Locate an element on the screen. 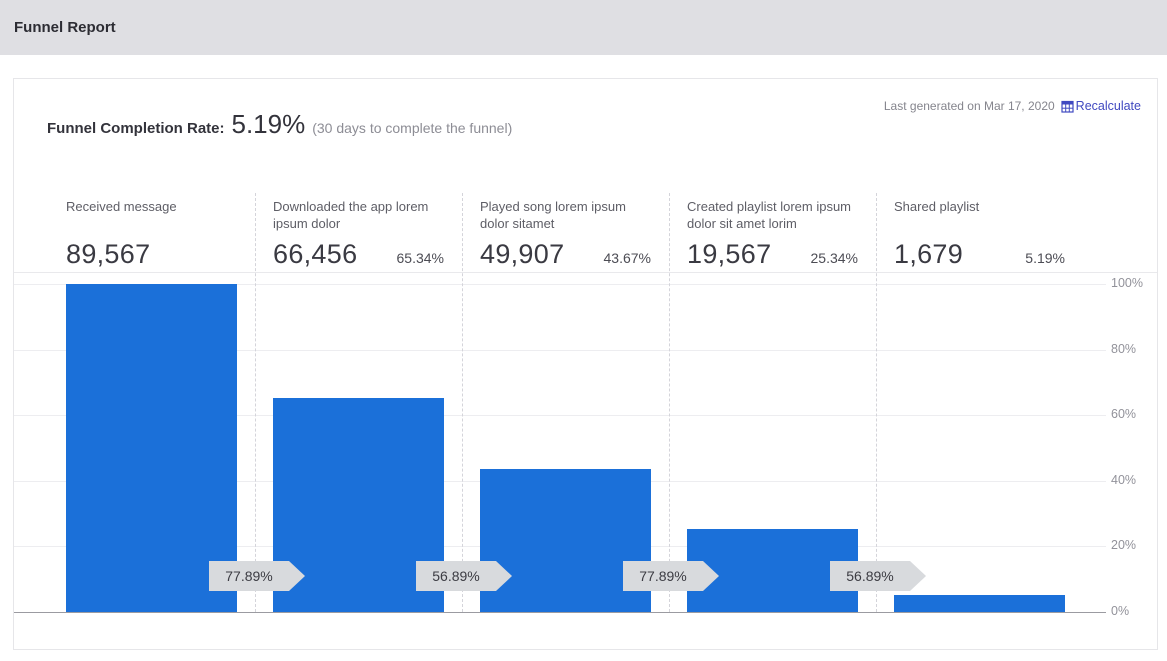 The image size is (1167, 661). stage-conversion-percent: 43.67% is located at coordinates (627, 258).